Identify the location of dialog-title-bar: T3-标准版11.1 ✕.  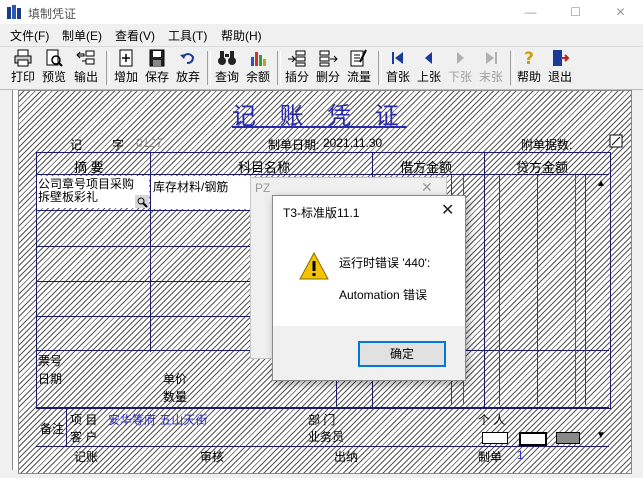
(369, 211).